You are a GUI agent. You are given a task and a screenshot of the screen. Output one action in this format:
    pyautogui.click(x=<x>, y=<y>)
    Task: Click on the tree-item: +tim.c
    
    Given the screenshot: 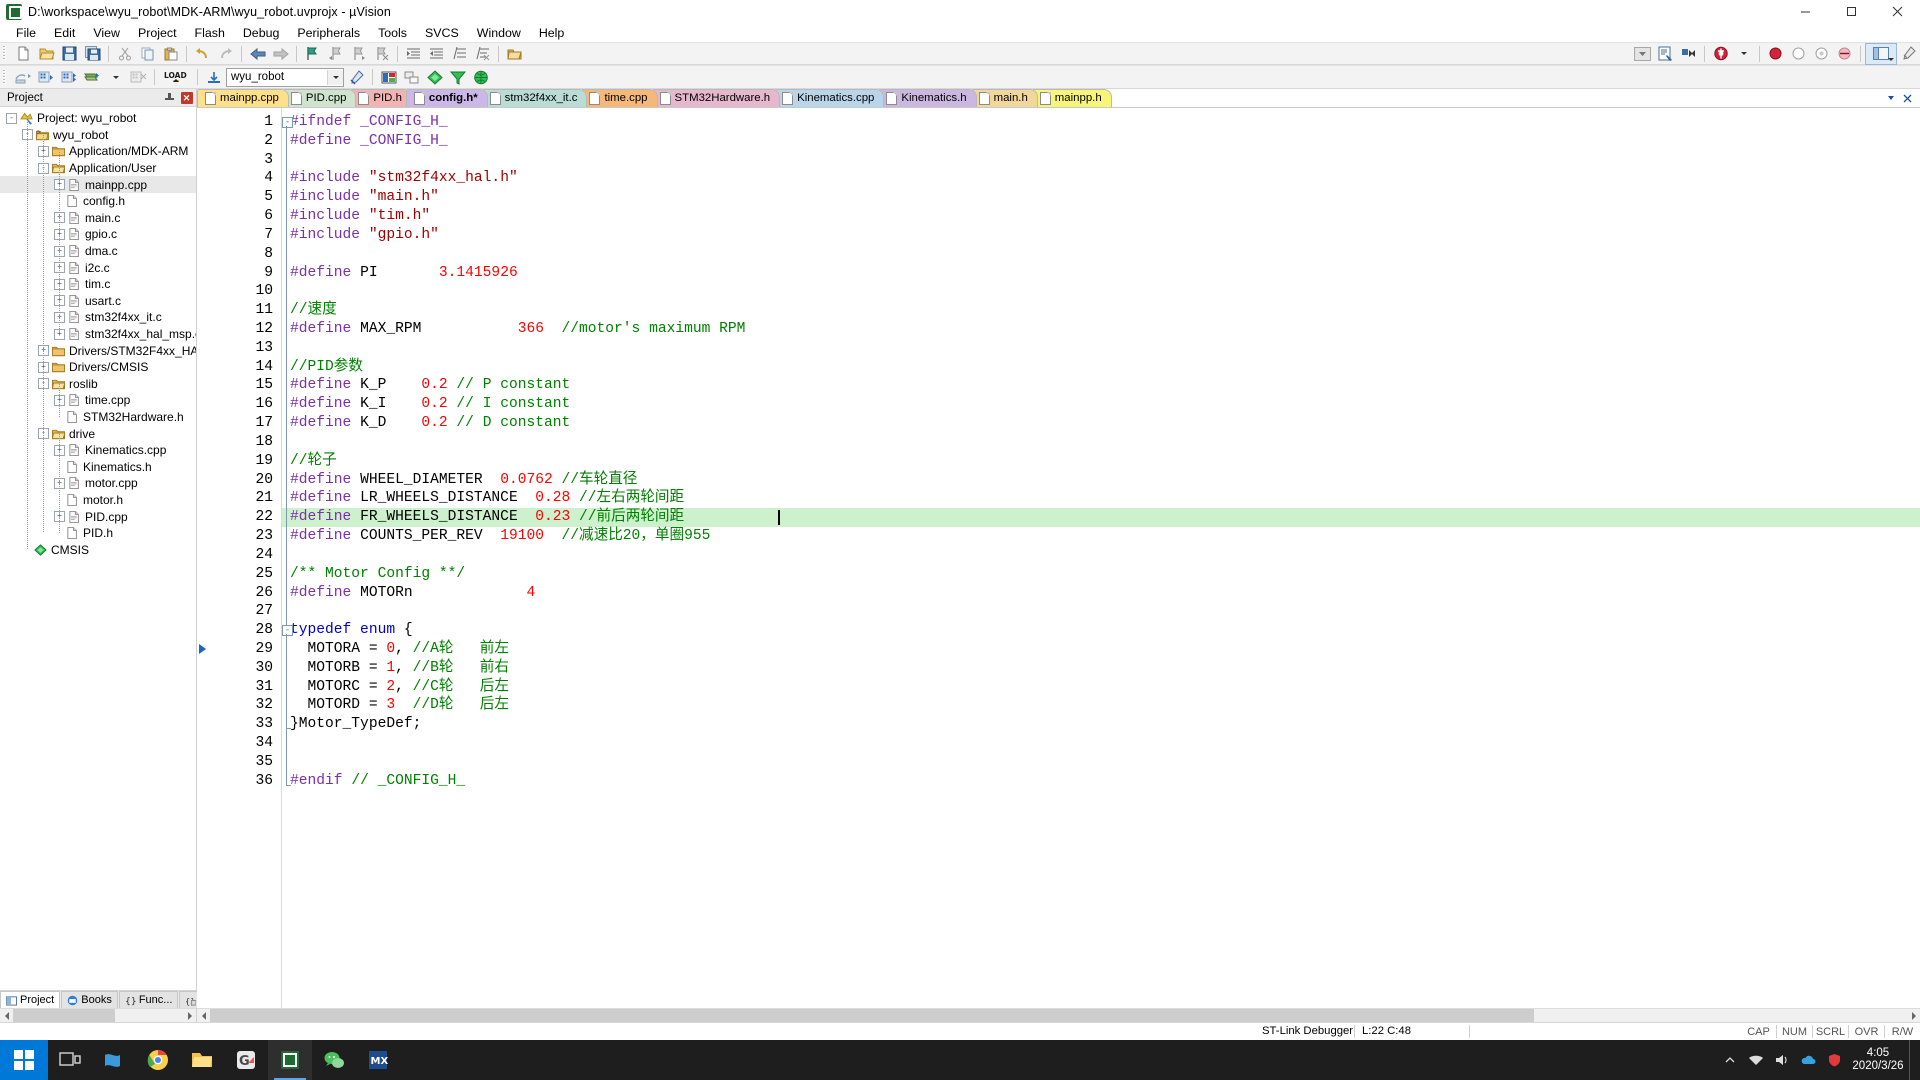 What is the action you would take?
    pyautogui.click(x=98, y=284)
    